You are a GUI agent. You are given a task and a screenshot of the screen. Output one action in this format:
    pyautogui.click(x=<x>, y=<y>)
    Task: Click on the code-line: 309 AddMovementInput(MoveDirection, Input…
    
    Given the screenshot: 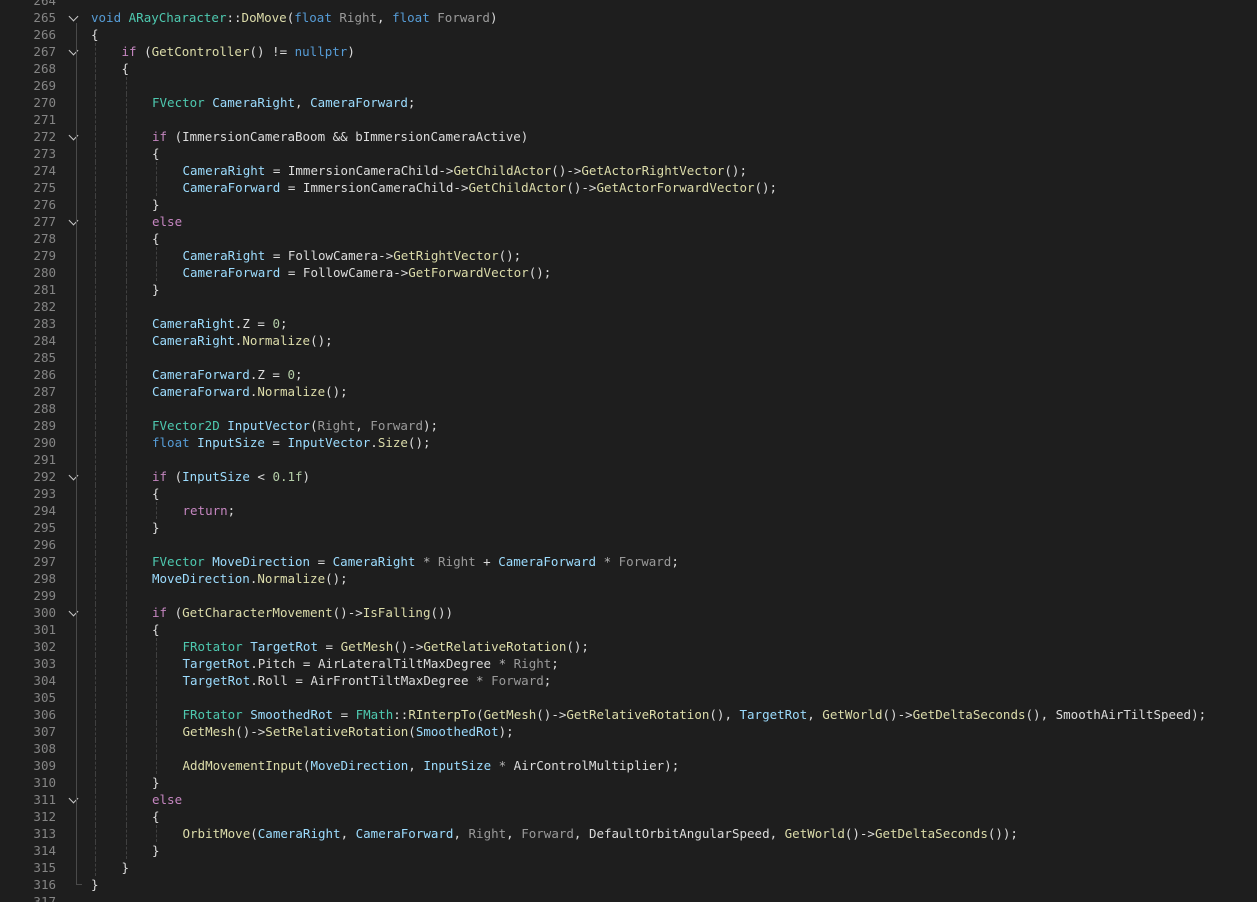 What is the action you would take?
    pyautogui.click(x=628, y=765)
    